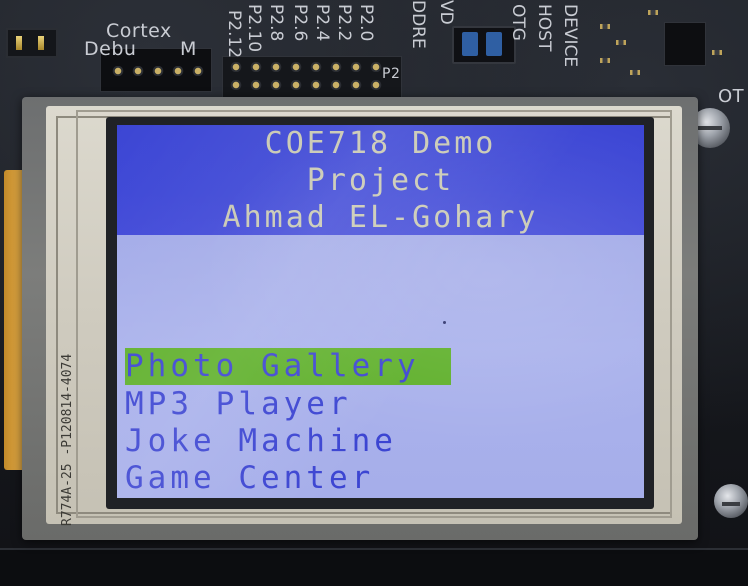 The image size is (748, 586). What do you see at coordinates (110, 49) in the screenshot?
I see `silkscreen-debug-label: Debu` at bounding box center [110, 49].